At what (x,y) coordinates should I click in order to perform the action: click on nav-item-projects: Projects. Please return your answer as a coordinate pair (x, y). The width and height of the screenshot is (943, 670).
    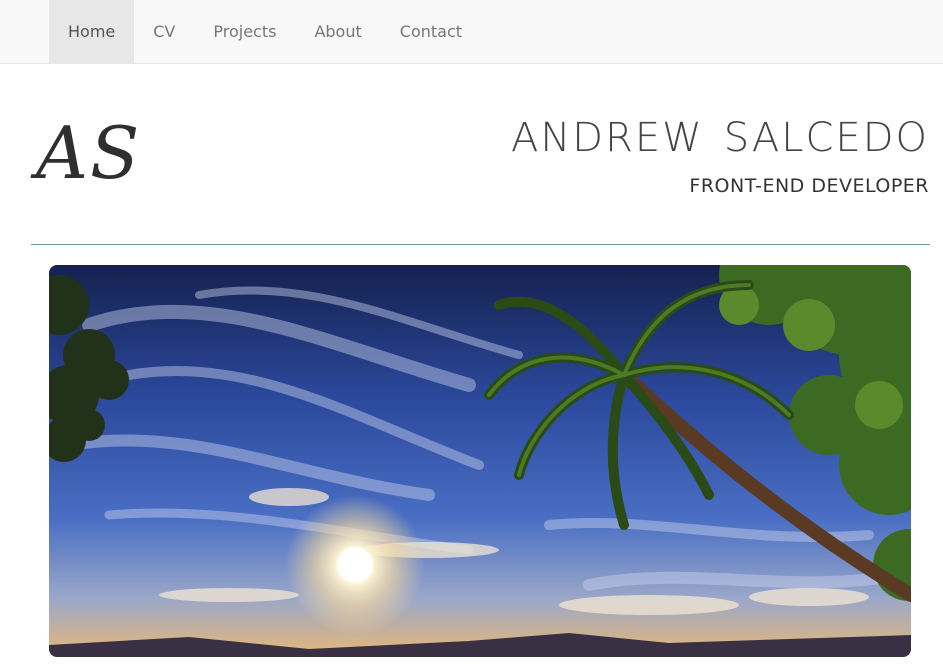
    Looking at the image, I should click on (244, 31).